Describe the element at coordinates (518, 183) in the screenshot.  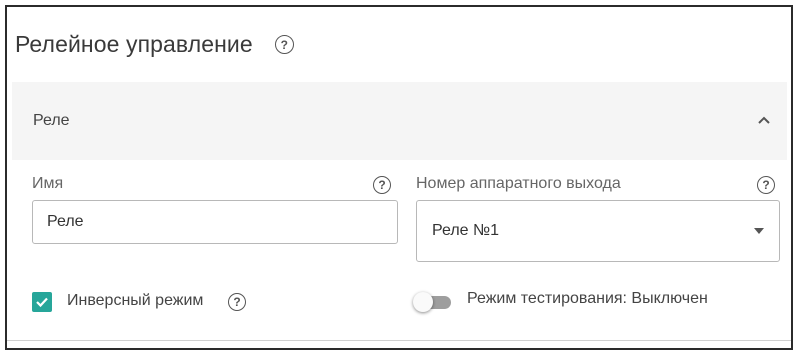
I see `output-field-label: Номер аппаратного выхода` at that location.